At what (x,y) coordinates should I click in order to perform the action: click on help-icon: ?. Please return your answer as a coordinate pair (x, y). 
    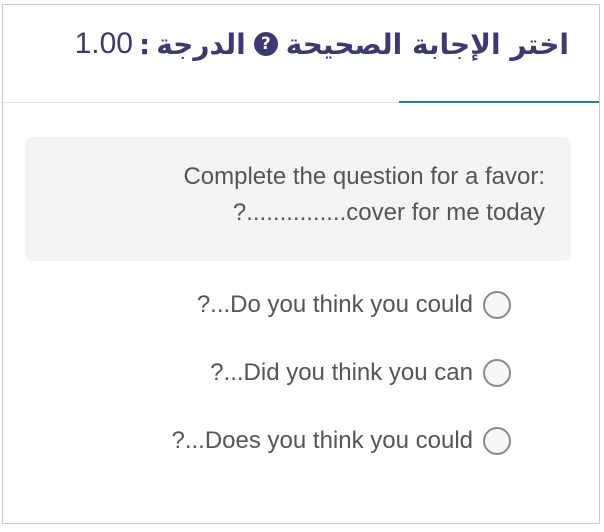
    Looking at the image, I should click on (265, 44).